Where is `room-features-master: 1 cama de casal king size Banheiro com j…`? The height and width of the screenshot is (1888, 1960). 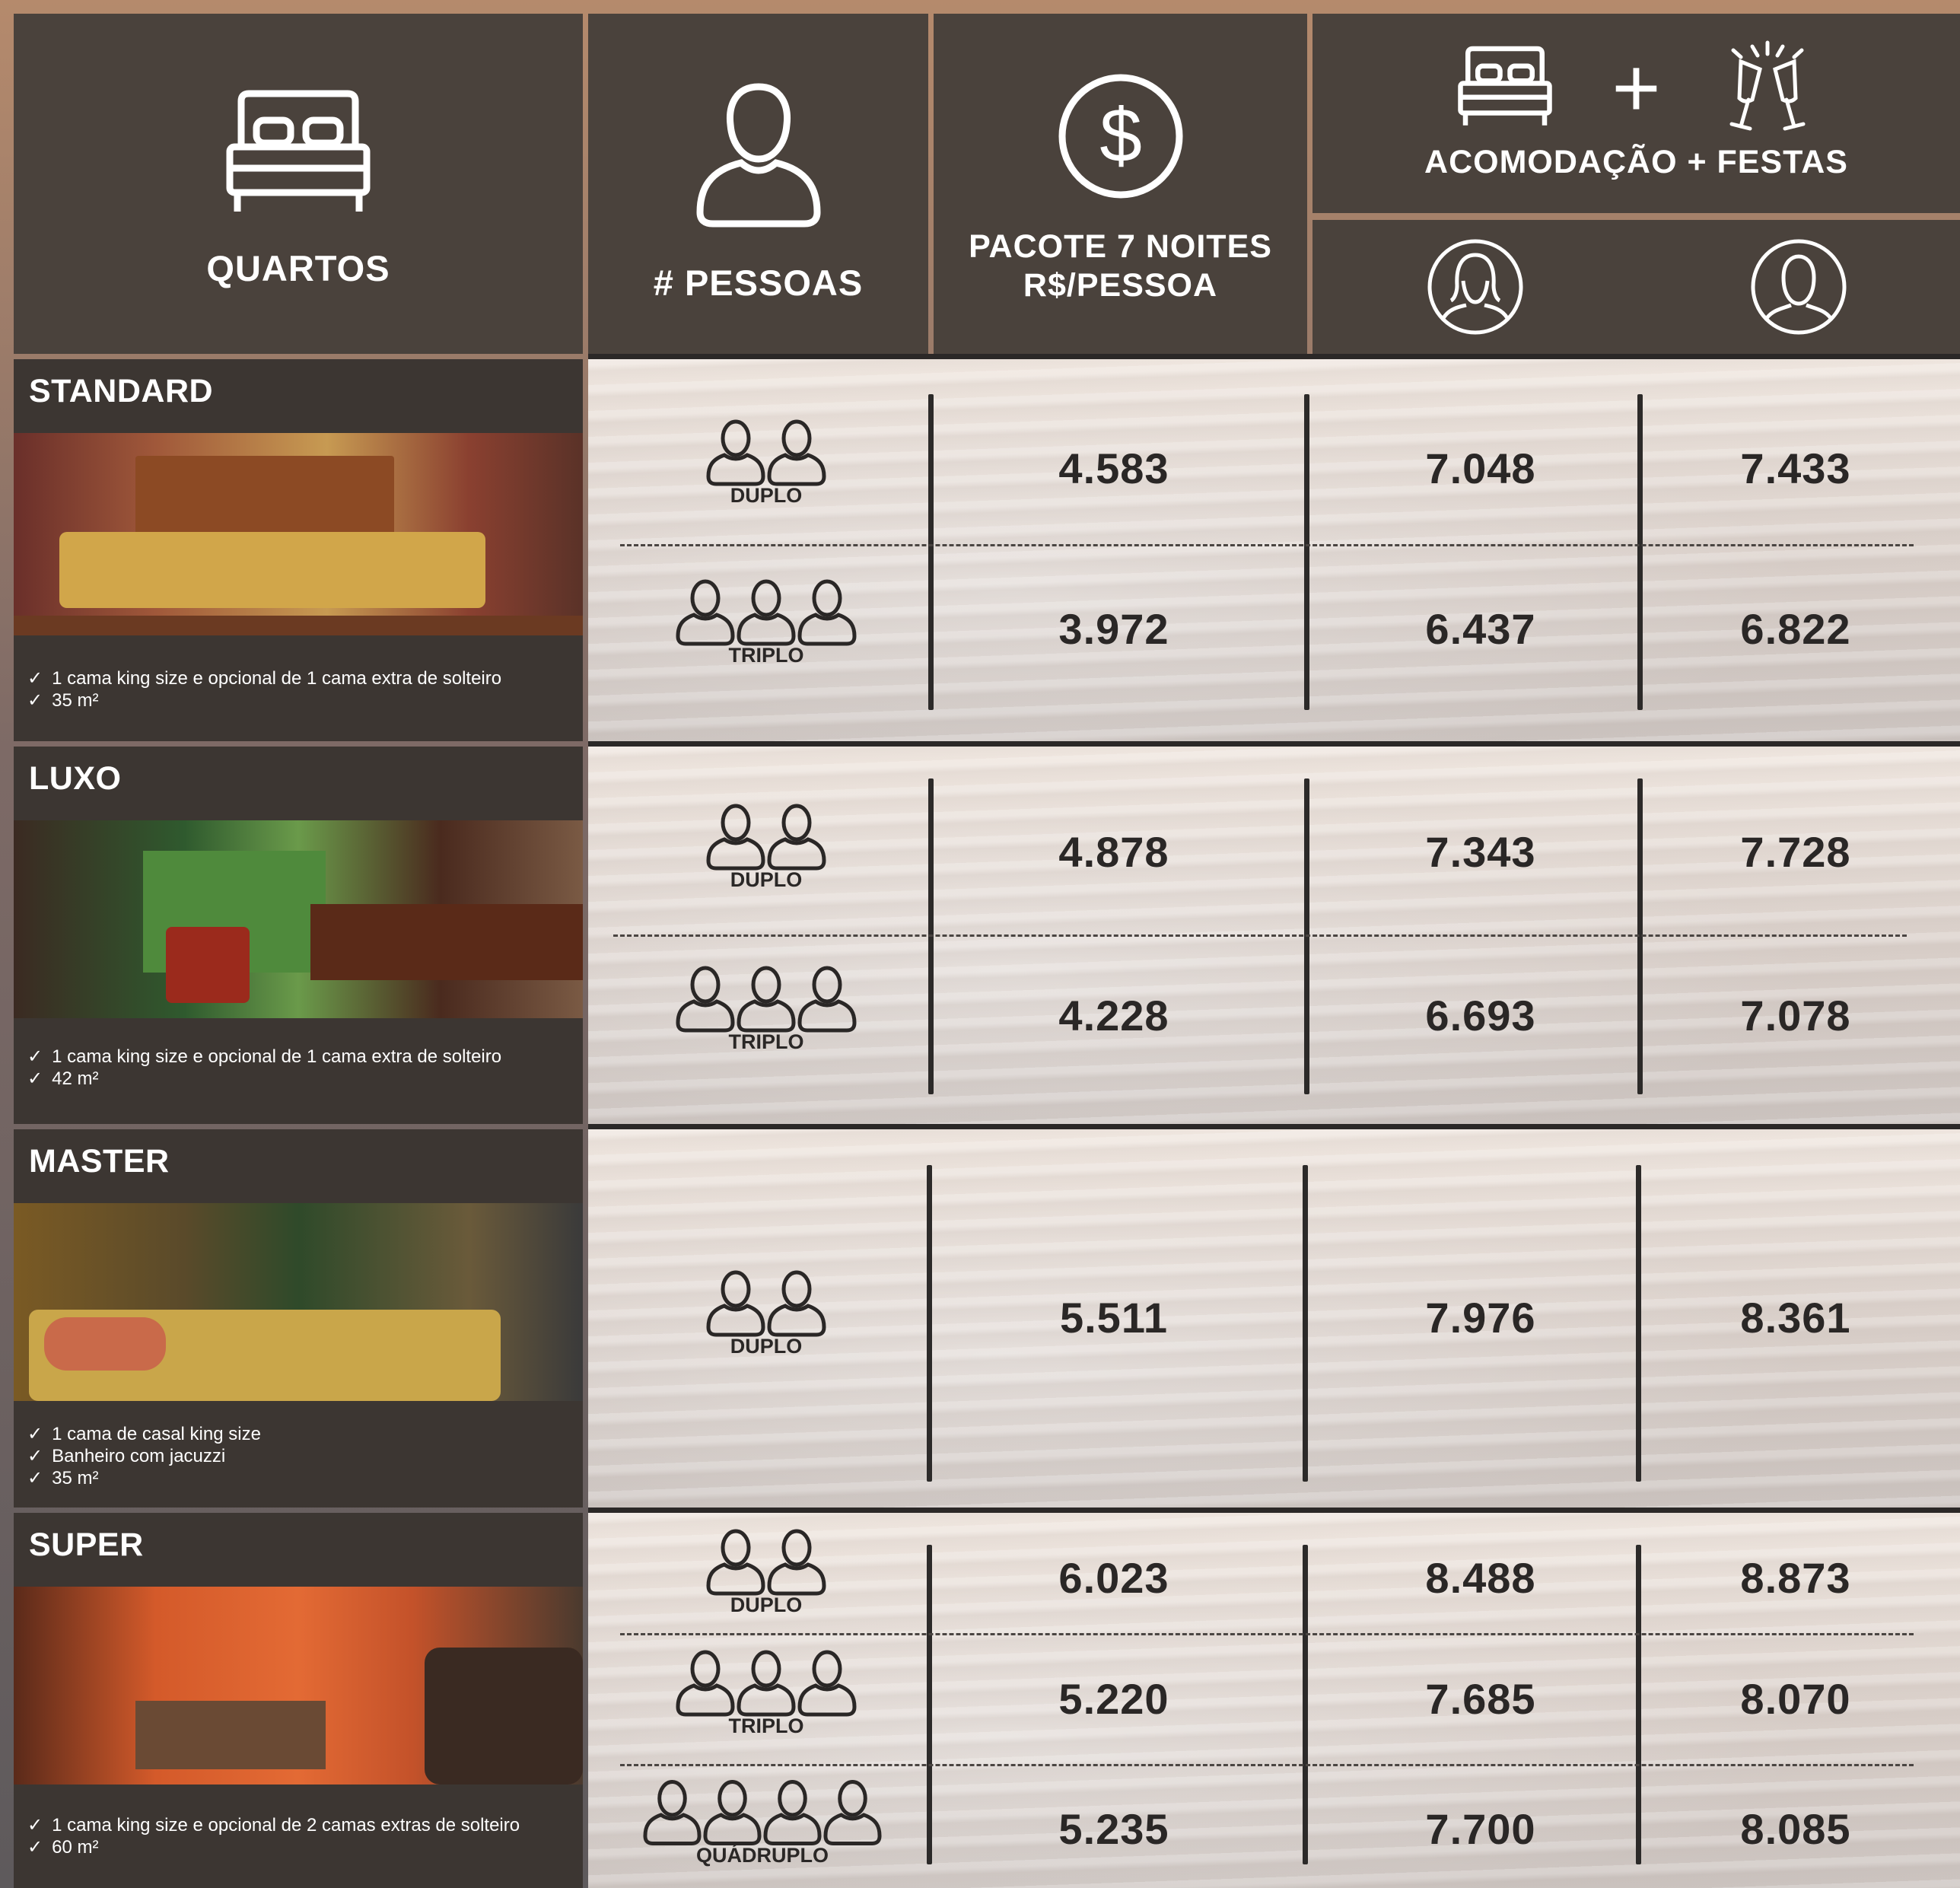 room-features-master: 1 cama de casal king size Banheiro com j… is located at coordinates (144, 1456).